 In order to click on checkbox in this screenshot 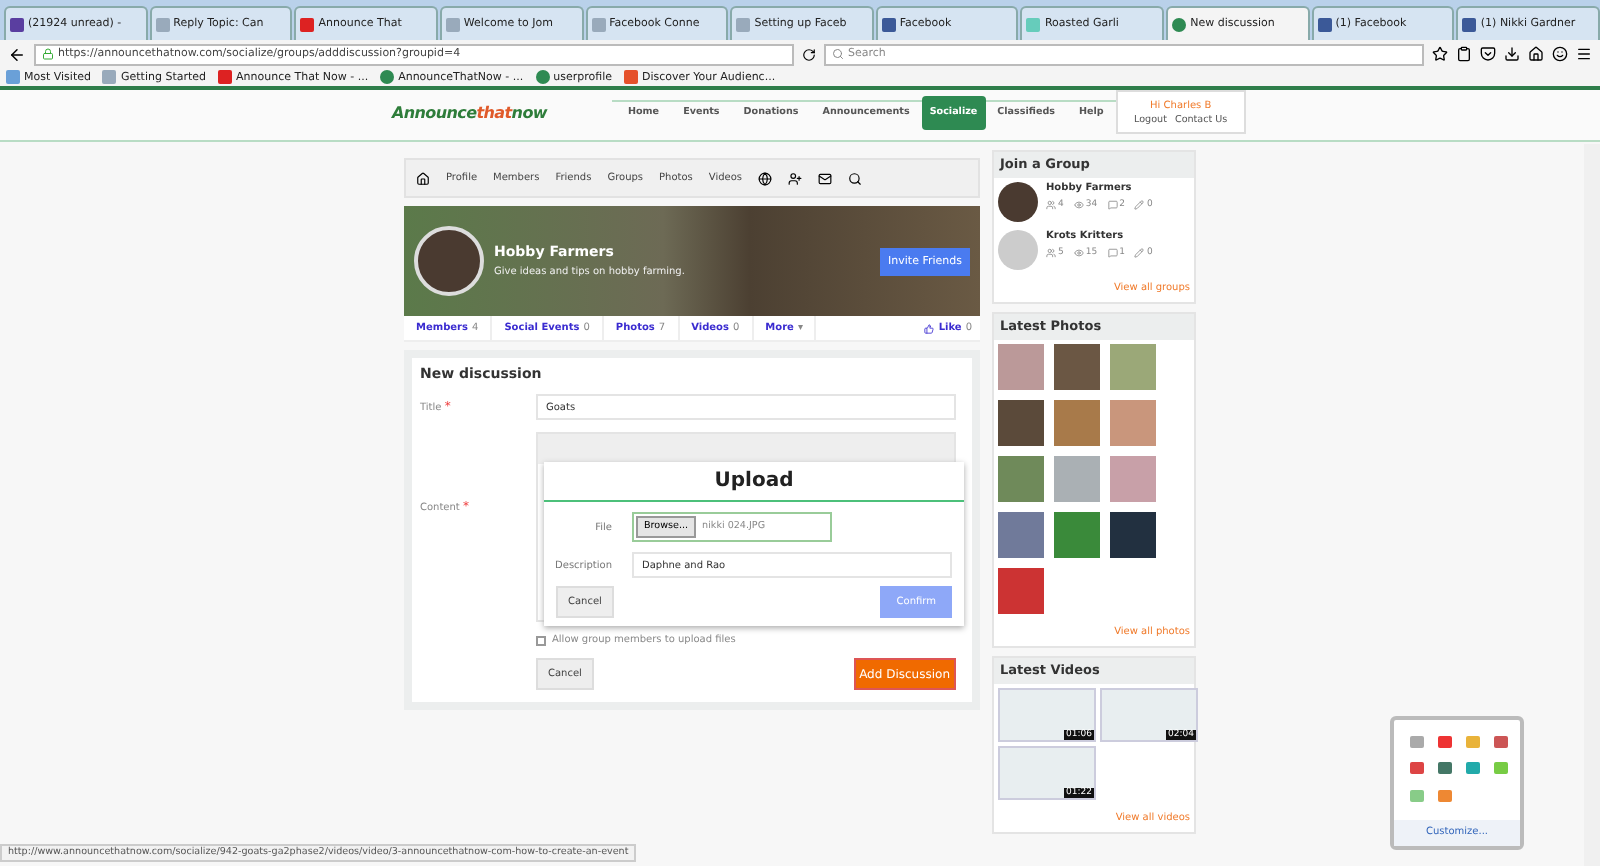, I will do `click(541, 640)`.